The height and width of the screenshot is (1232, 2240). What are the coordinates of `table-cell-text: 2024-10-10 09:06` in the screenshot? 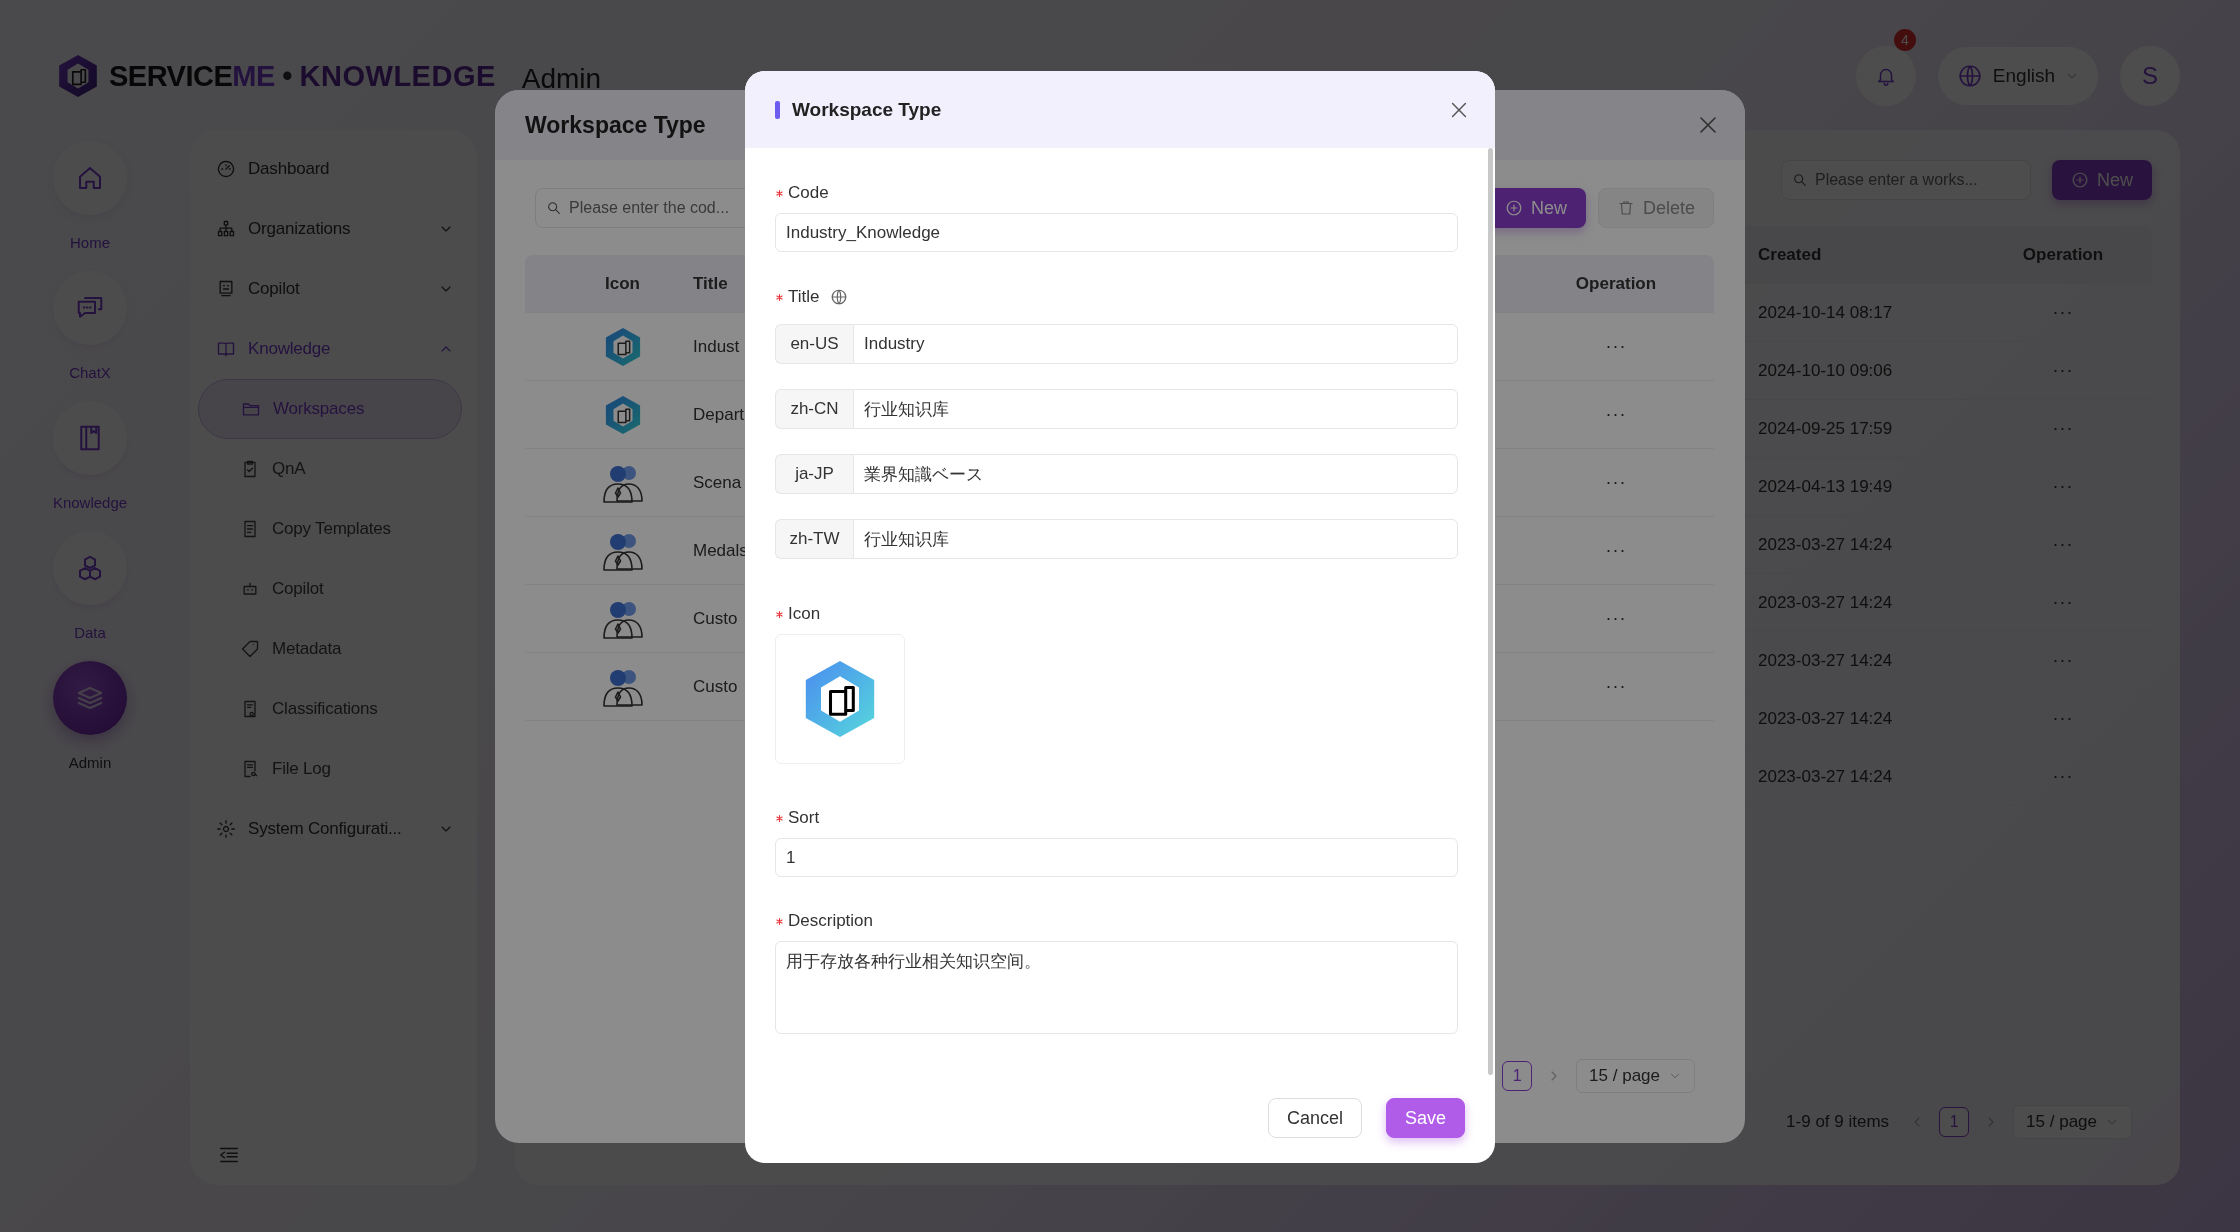 It's located at (1825, 370).